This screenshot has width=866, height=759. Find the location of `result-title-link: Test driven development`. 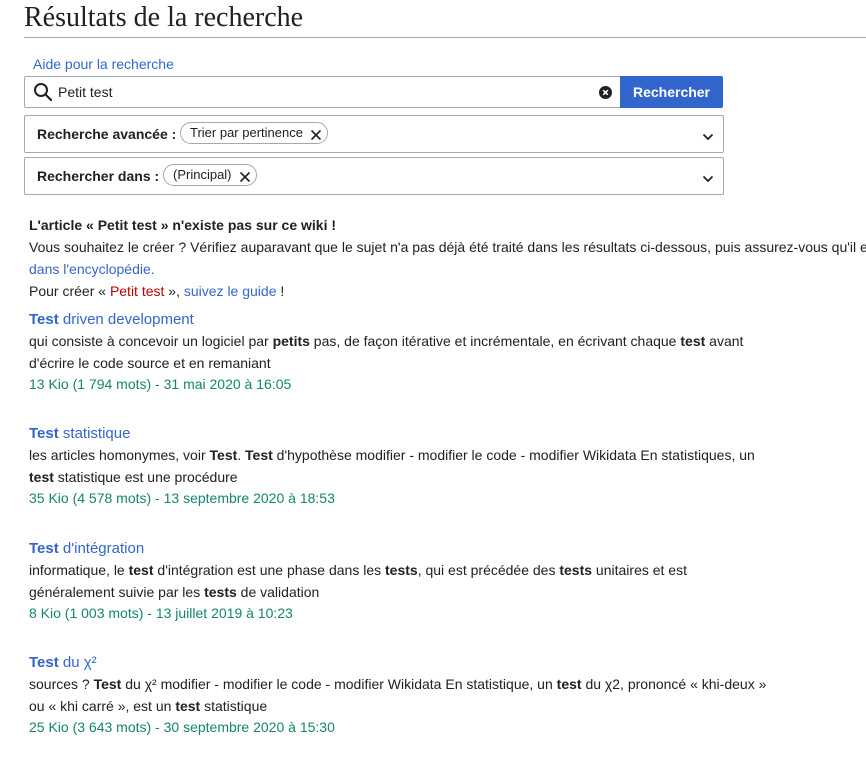

result-title-link: Test driven development is located at coordinates (111, 319).